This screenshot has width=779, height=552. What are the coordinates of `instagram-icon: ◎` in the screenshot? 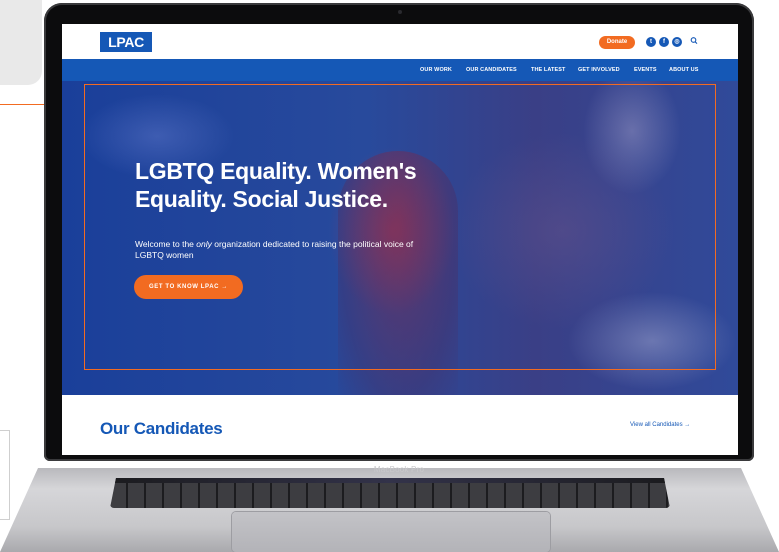 It's located at (677, 42).